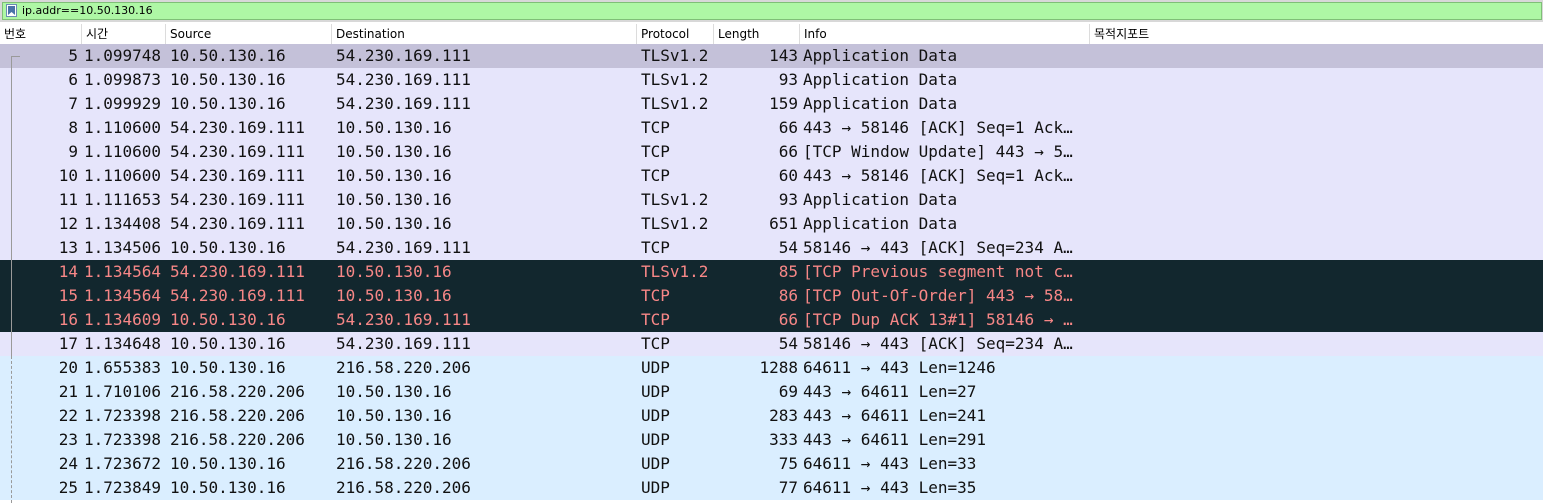  What do you see at coordinates (68, 199) in the screenshot?
I see `packet-no-cell: 11` at bounding box center [68, 199].